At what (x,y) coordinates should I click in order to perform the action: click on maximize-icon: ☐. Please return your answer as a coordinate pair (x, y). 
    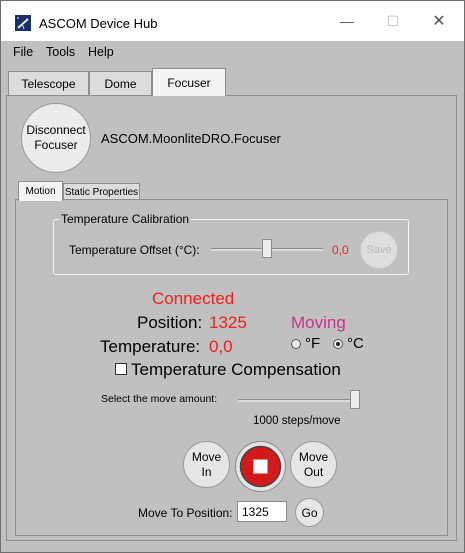
    Looking at the image, I should click on (393, 20).